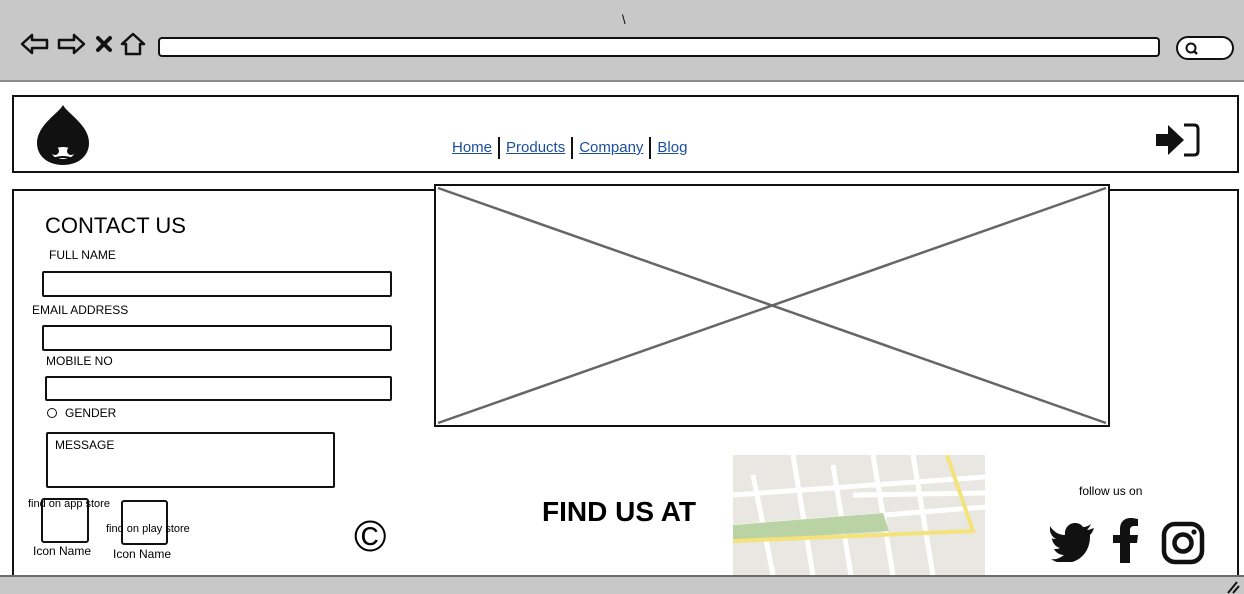  What do you see at coordinates (611, 147) in the screenshot?
I see `nav-company: Company` at bounding box center [611, 147].